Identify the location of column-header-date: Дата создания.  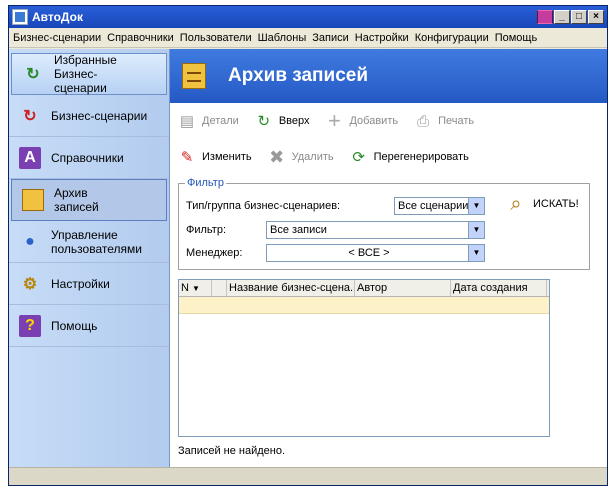
(499, 288).